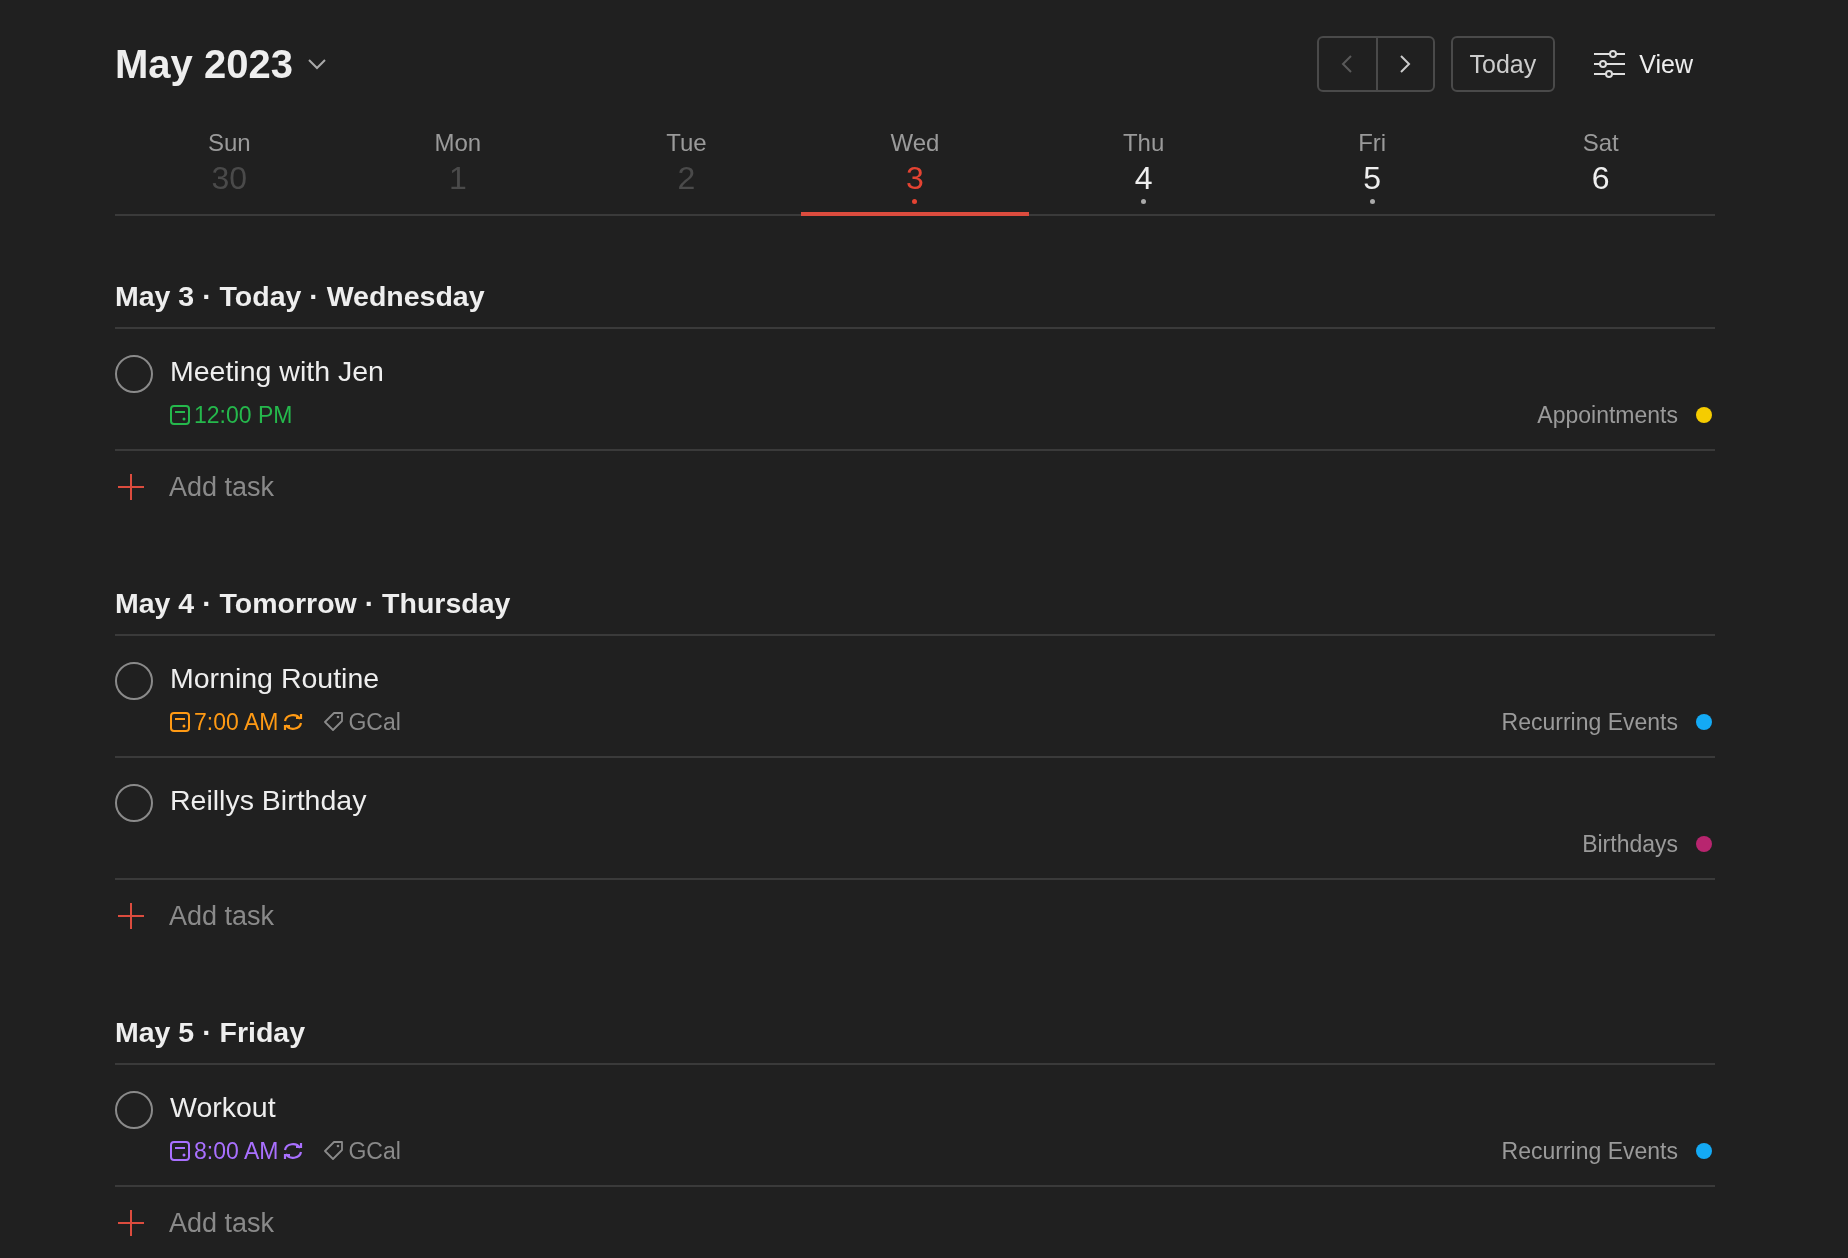 The image size is (1848, 1258). Describe the element at coordinates (942, 800) in the screenshot. I see `task-title: Reillys Birthday` at that location.